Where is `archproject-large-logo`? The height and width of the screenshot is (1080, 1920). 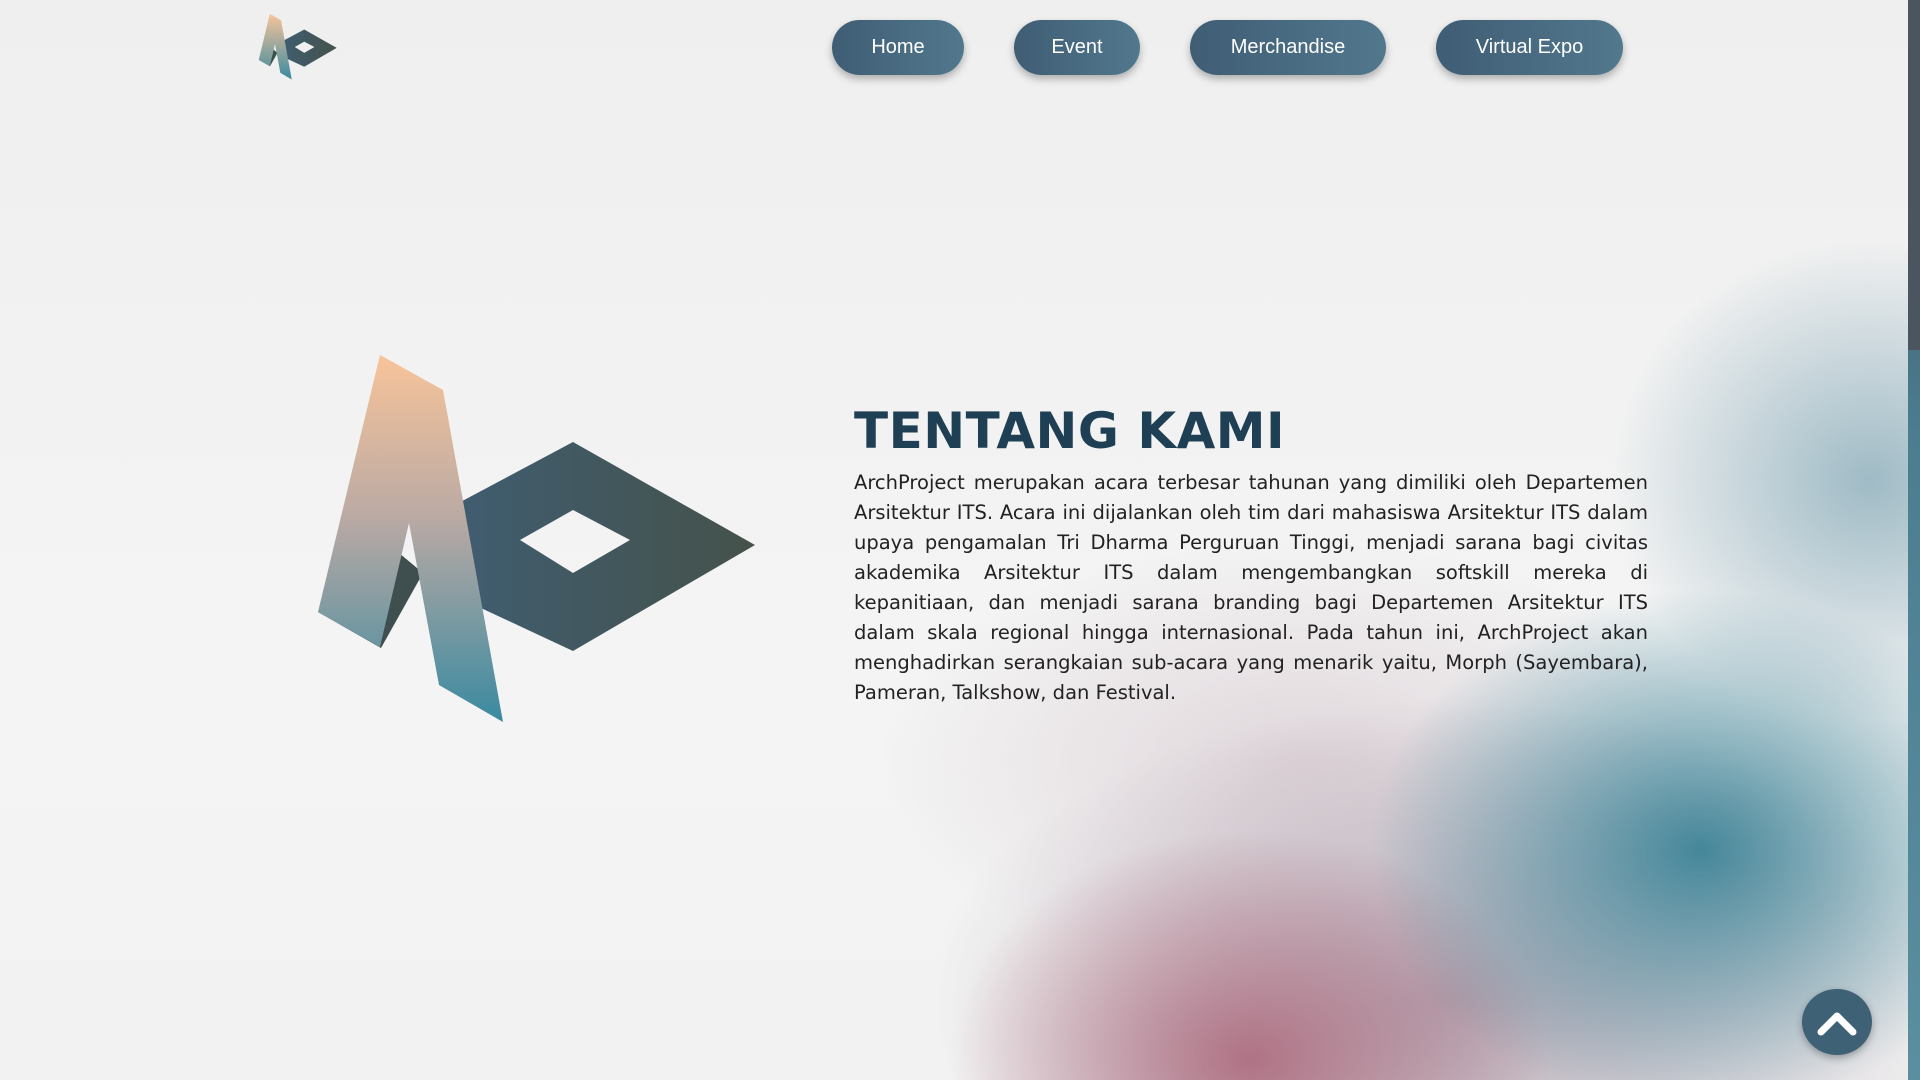 archproject-large-logo is located at coordinates (536, 538).